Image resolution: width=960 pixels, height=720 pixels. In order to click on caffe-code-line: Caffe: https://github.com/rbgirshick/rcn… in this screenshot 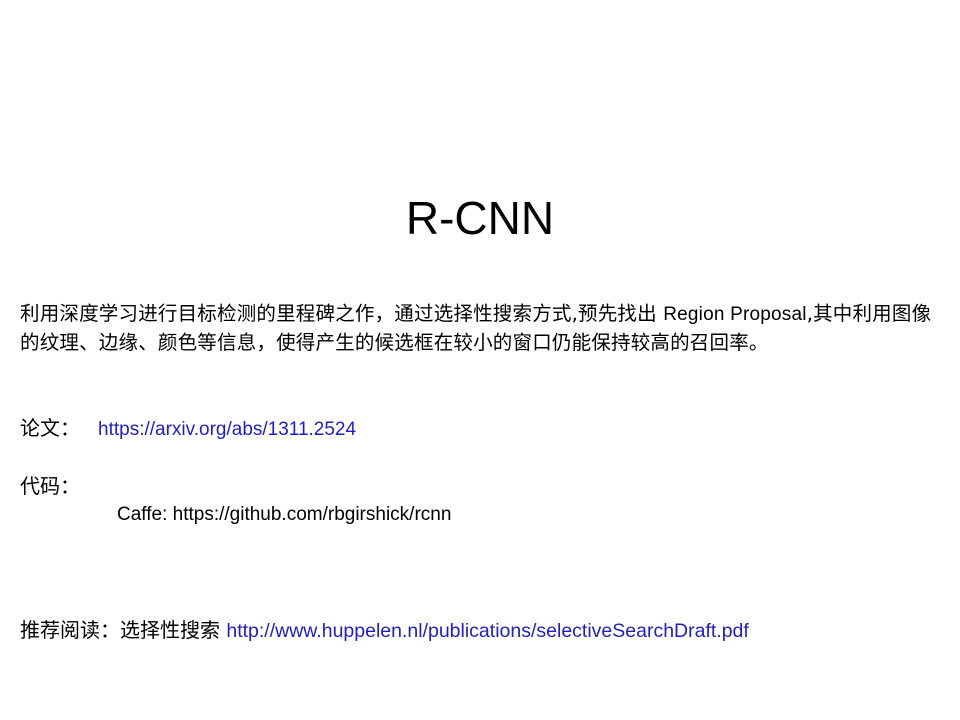, I will do `click(284, 514)`.